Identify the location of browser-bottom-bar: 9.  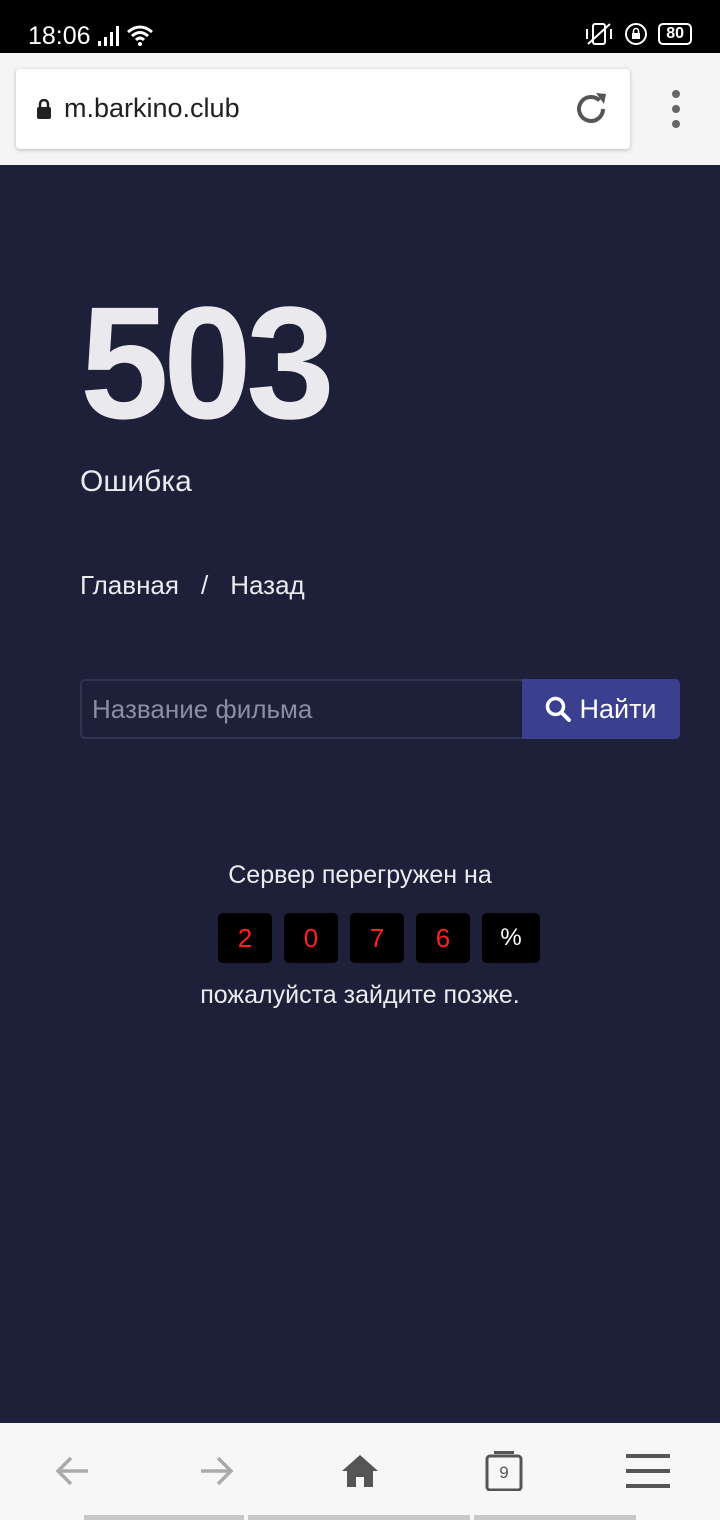
(360, 1471).